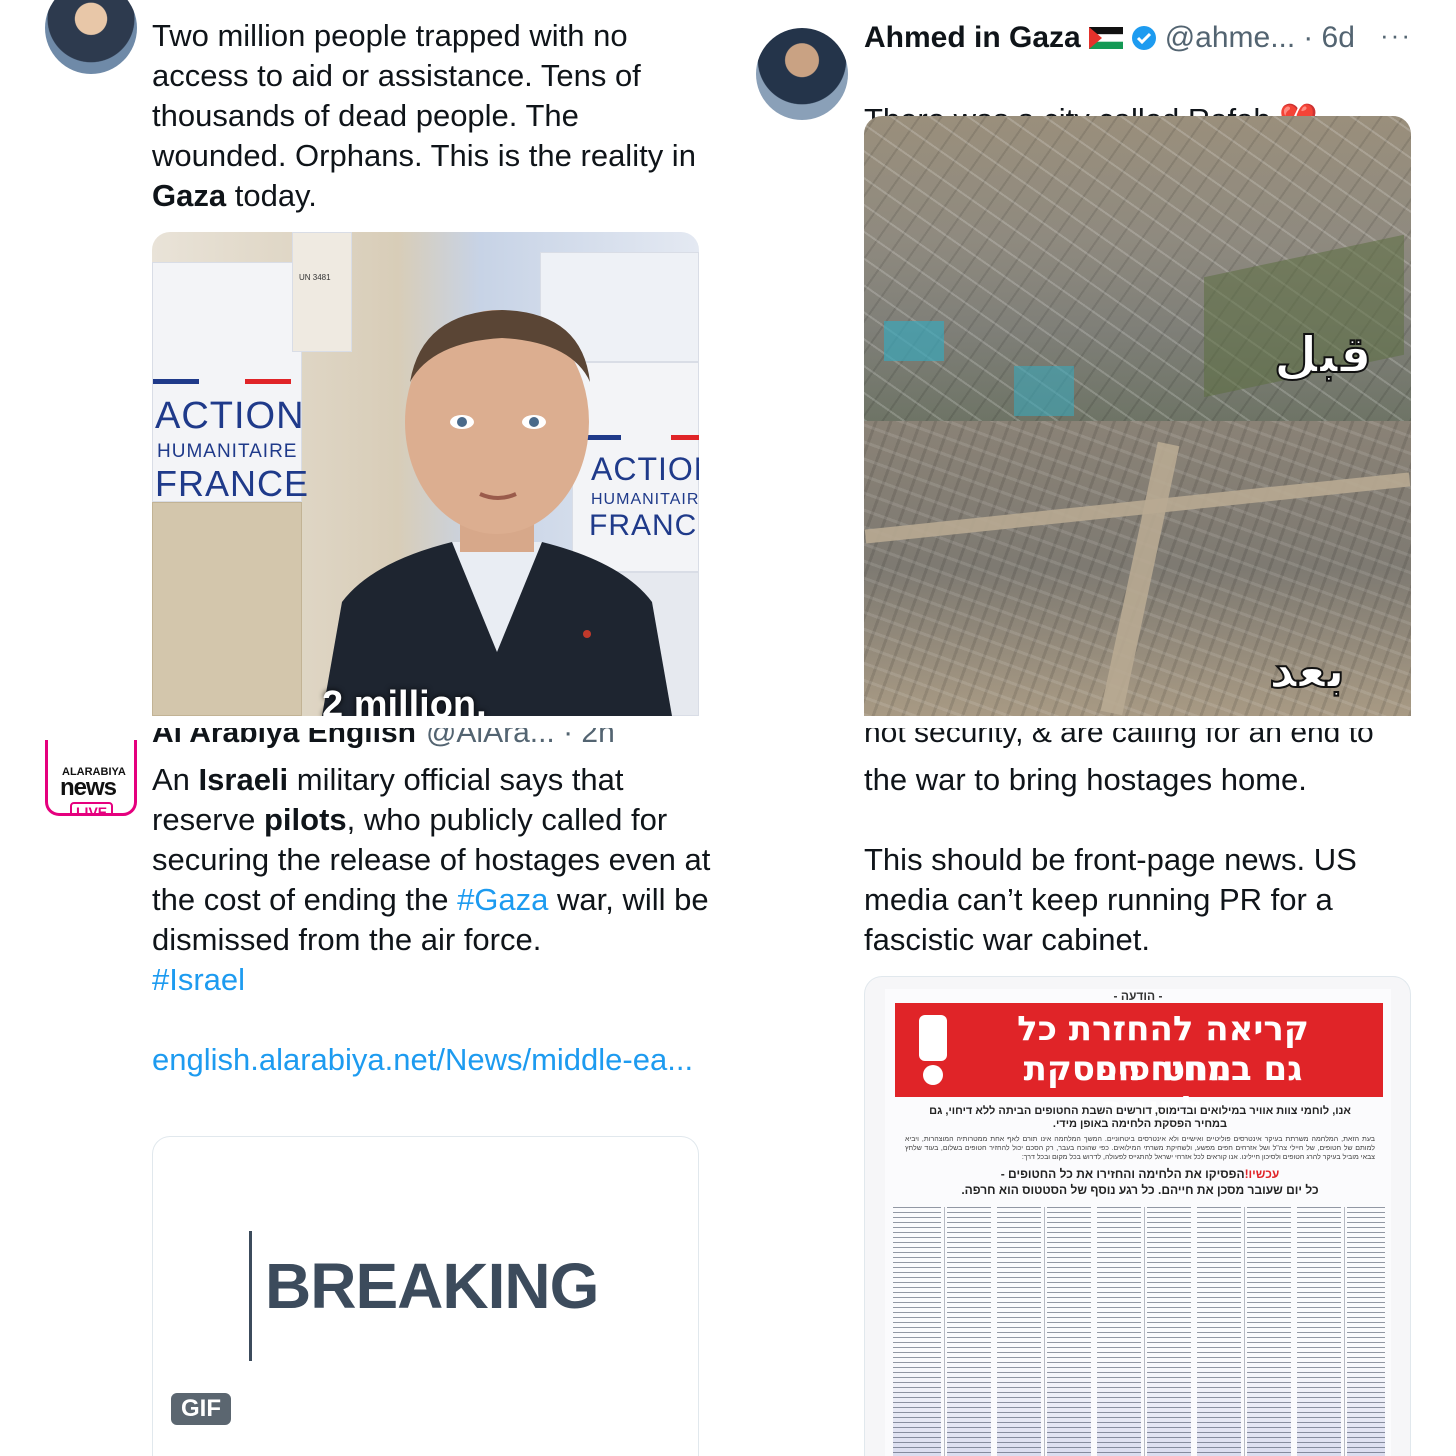 The height and width of the screenshot is (1456, 1456). What do you see at coordinates (243, 779) in the screenshot?
I see `tweet-text-bold: Israeli` at bounding box center [243, 779].